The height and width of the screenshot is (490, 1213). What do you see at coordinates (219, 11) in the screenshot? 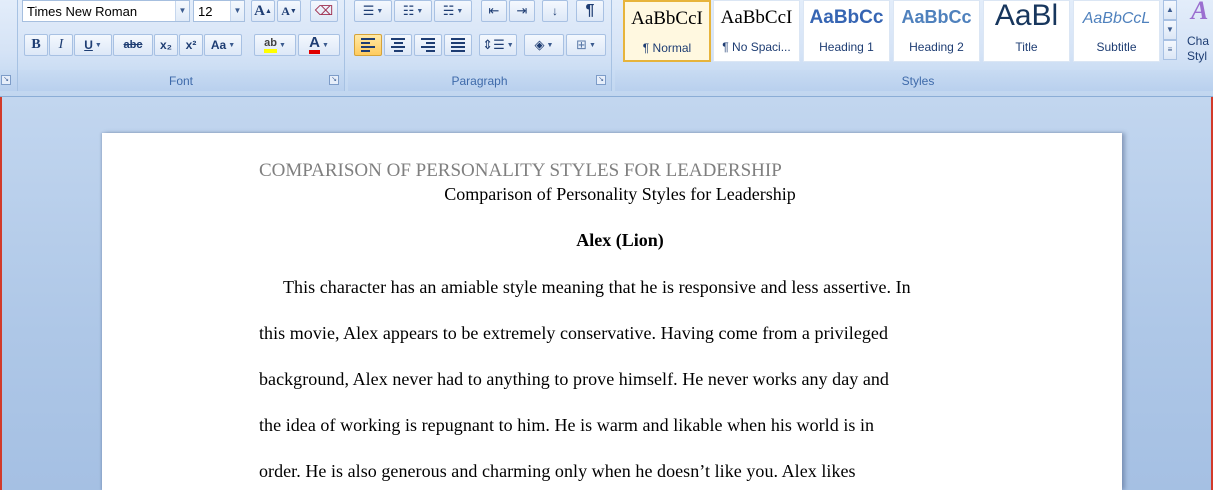
I see `font-size-dropdown: 12 ▼` at bounding box center [219, 11].